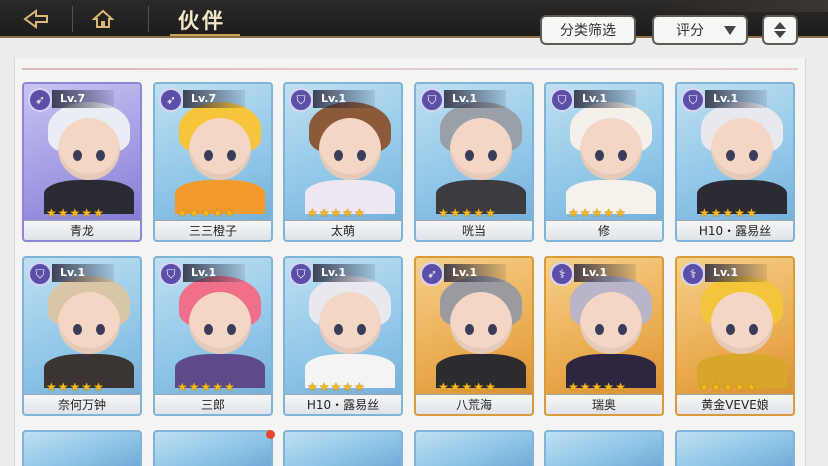 This screenshot has height=466, width=828. Describe the element at coordinates (410, 69) in the screenshot. I see `panel-divider` at that location.